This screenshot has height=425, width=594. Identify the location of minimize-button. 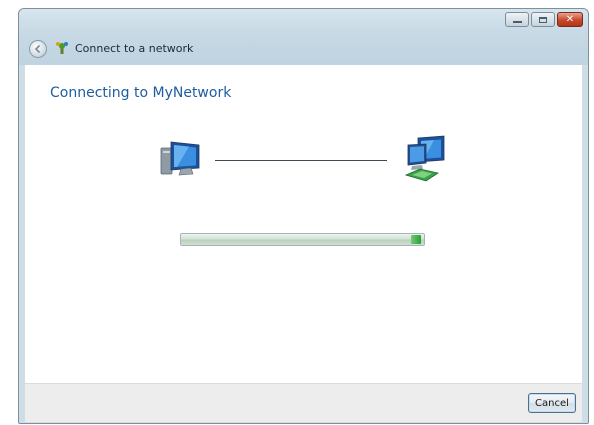
(517, 19).